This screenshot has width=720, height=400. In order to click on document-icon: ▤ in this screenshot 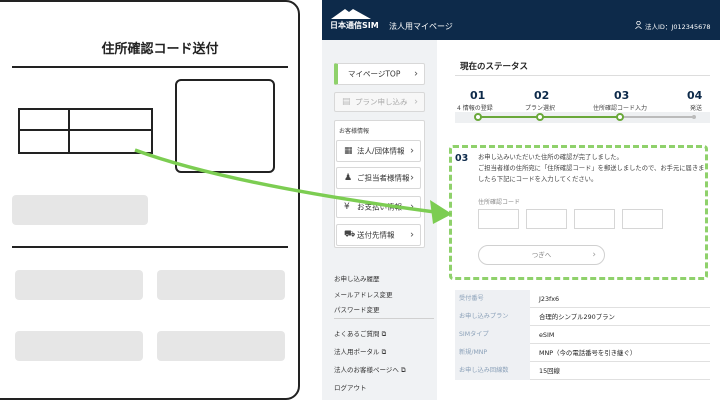, I will do `click(346, 102)`.